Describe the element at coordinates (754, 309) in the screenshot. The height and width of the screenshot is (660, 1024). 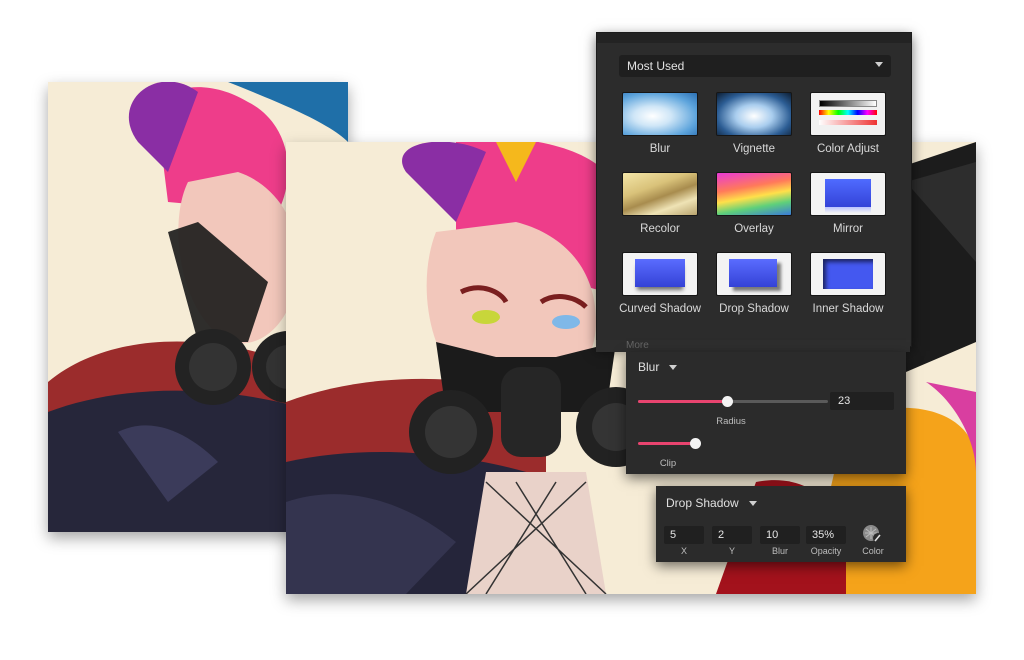
I see `effect-label: Drop Shadow` at that location.